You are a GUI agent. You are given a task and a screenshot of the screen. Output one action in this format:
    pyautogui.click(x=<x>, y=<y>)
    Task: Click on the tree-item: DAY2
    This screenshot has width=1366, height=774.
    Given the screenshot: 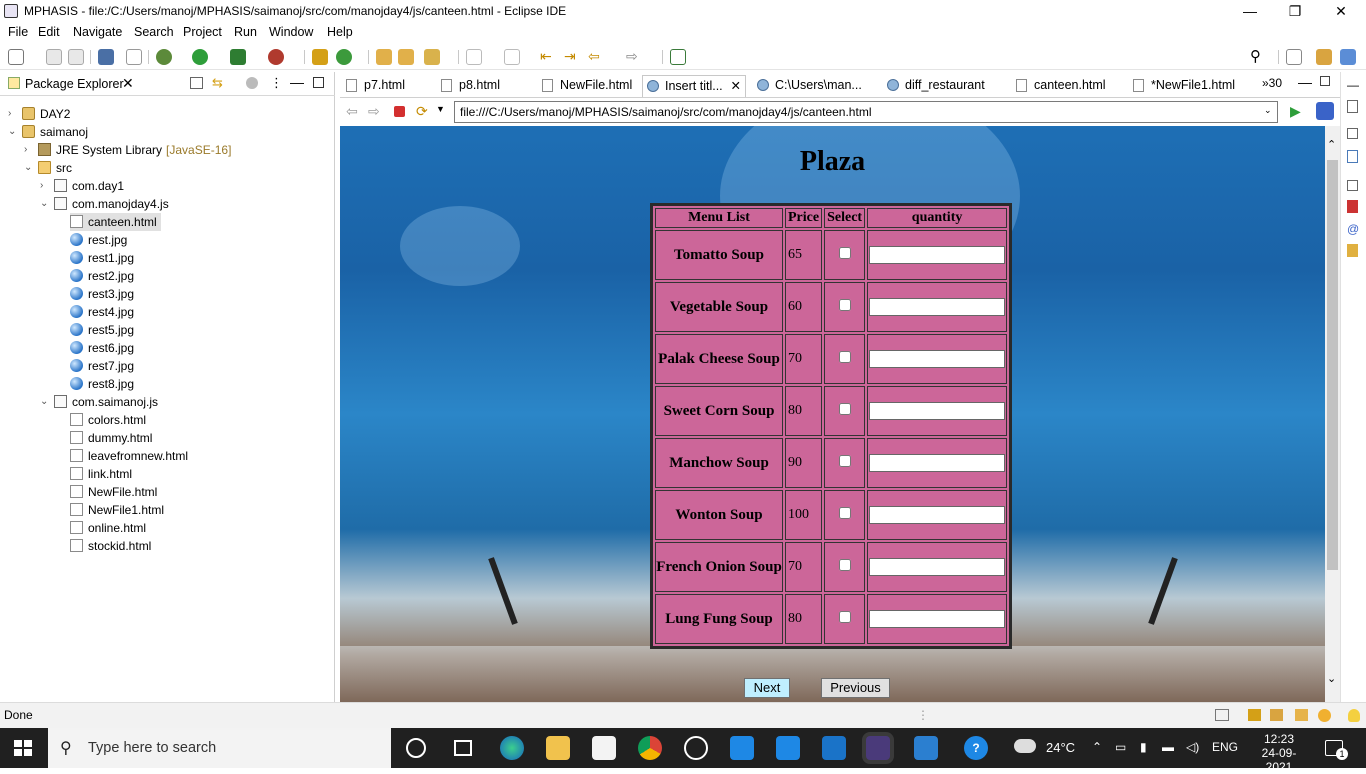 What is the action you would take?
    pyautogui.click(x=46, y=114)
    